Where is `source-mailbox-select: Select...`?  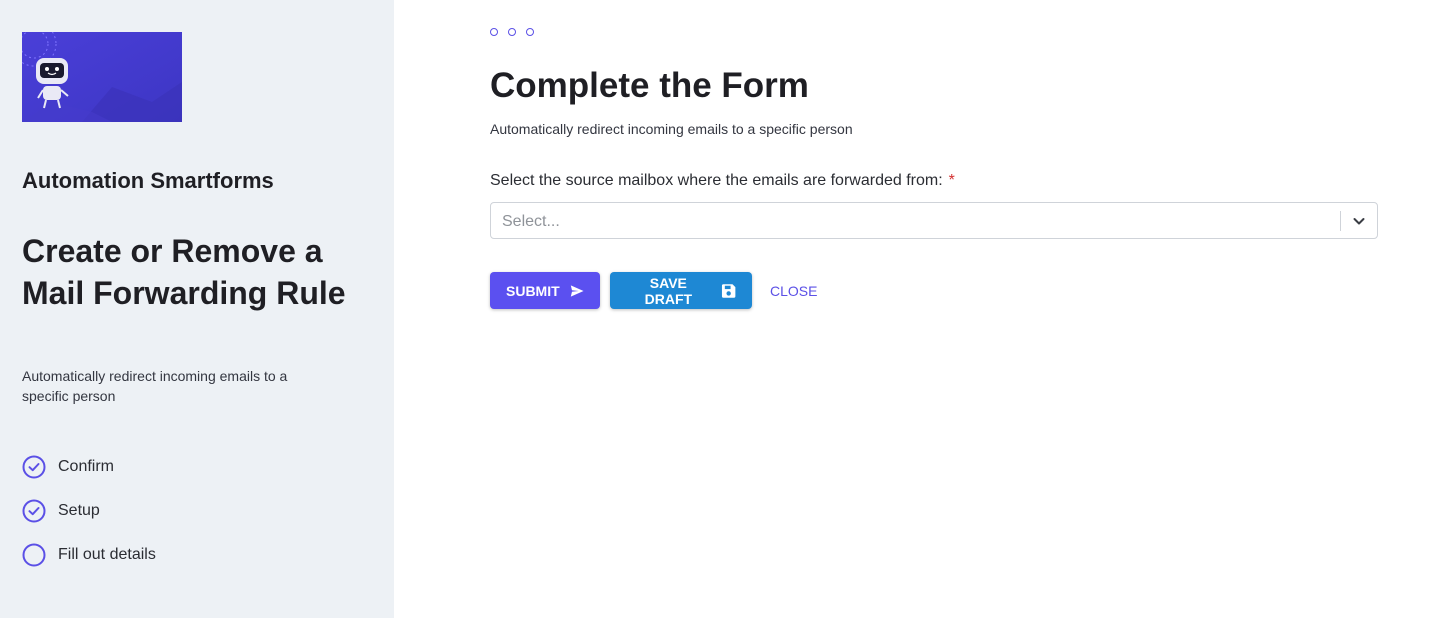 source-mailbox-select: Select... is located at coordinates (934, 220).